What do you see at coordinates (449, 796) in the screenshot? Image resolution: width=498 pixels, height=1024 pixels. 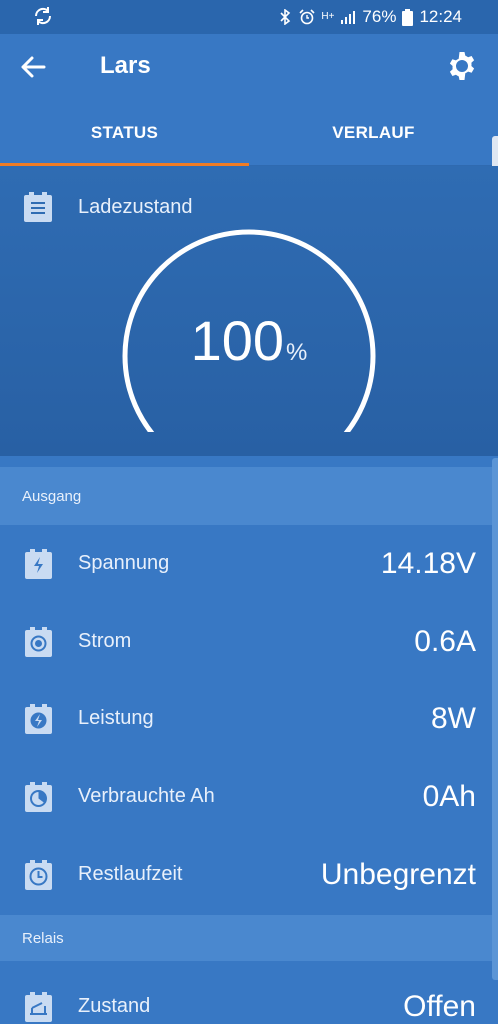 I see `row-value: 0Ah` at bounding box center [449, 796].